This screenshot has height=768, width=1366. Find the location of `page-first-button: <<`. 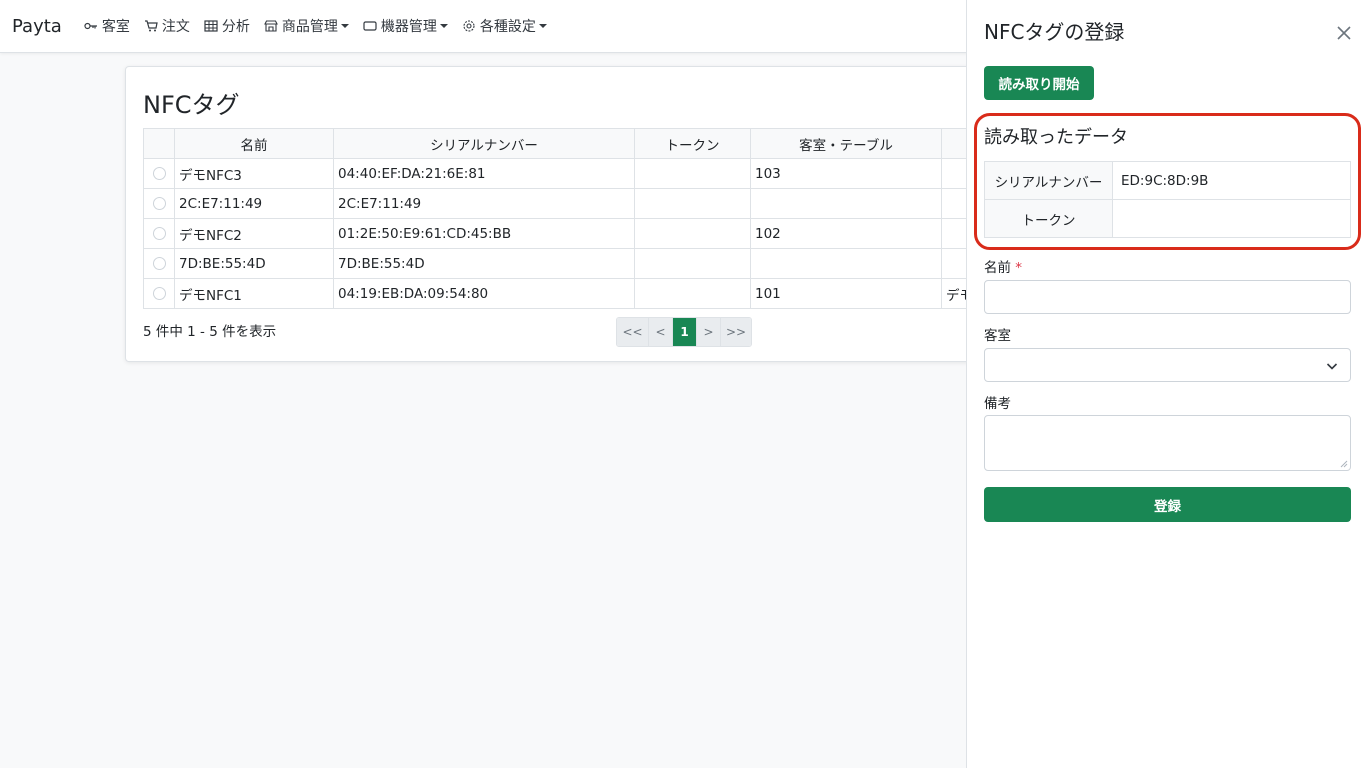

page-first-button: << is located at coordinates (633, 332).